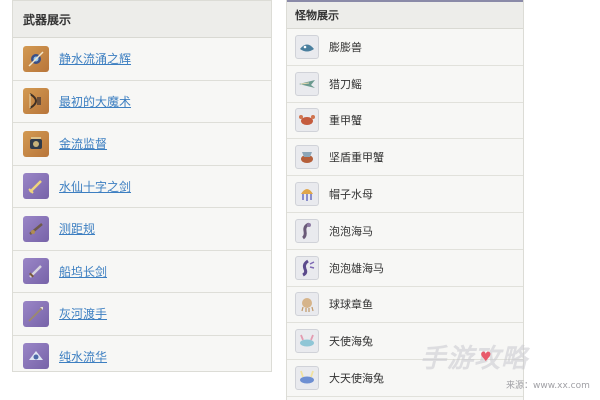  Describe the element at coordinates (405, 305) in the screenshot. I see `monster-row: 球球章鱼` at that location.